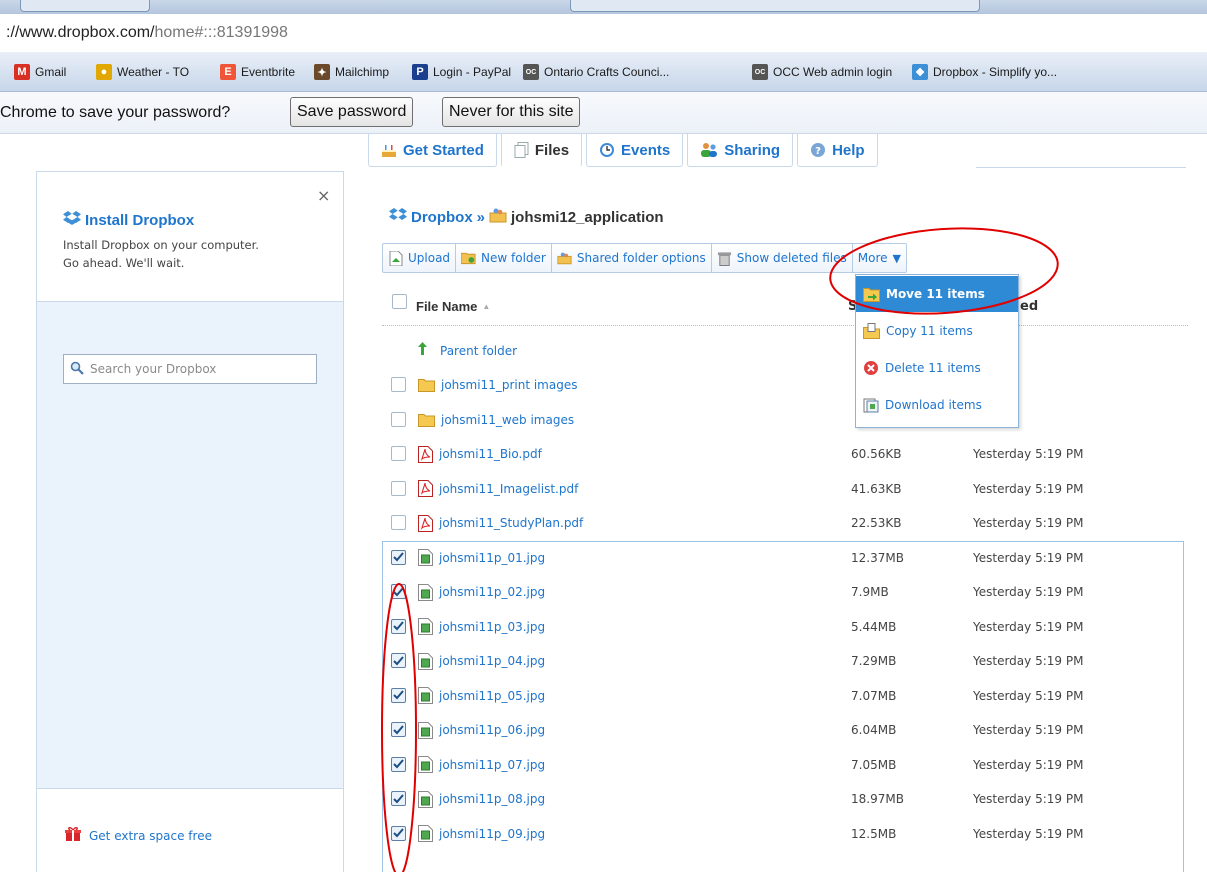  Describe the element at coordinates (138, 835) in the screenshot. I see `get-extra-space-link: Get extra space free` at that location.